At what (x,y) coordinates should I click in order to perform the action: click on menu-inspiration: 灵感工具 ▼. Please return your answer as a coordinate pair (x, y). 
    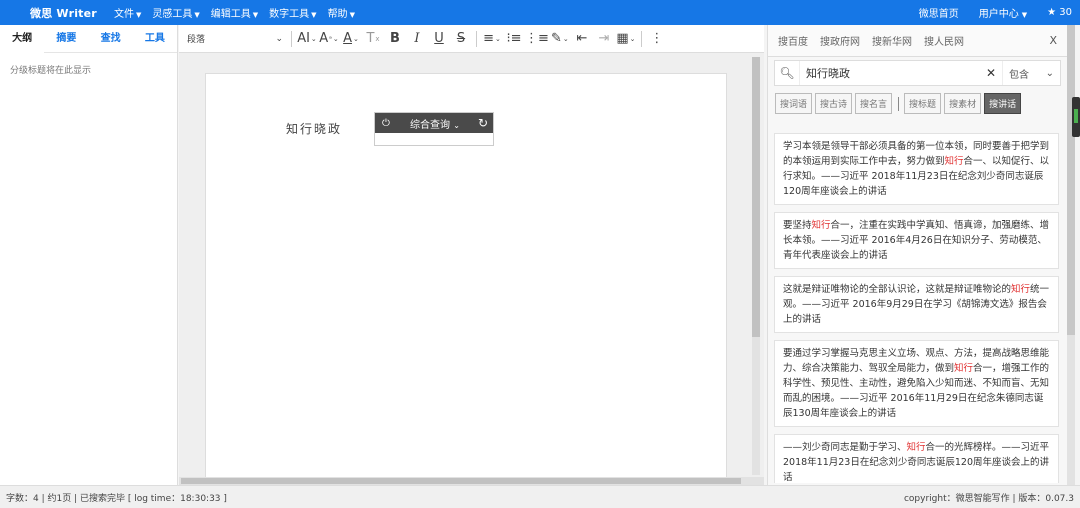
    Looking at the image, I should click on (175, 12).